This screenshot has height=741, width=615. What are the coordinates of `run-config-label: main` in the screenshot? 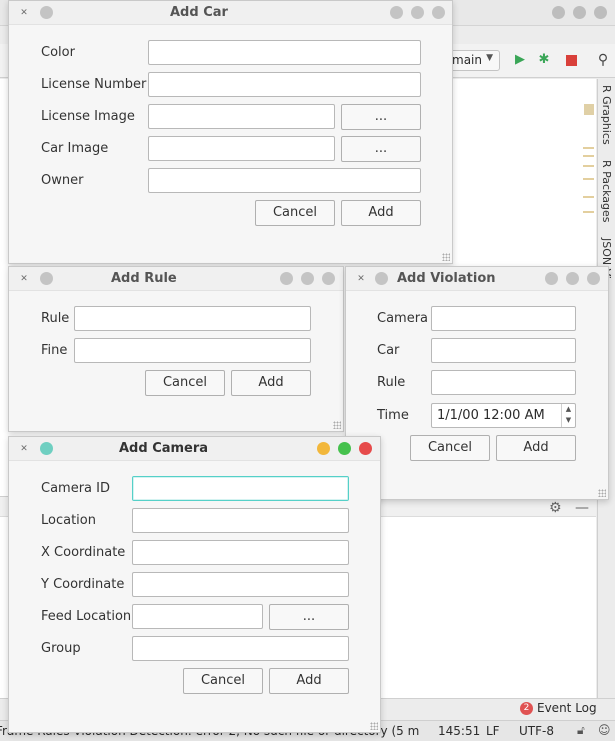 It's located at (467, 60).